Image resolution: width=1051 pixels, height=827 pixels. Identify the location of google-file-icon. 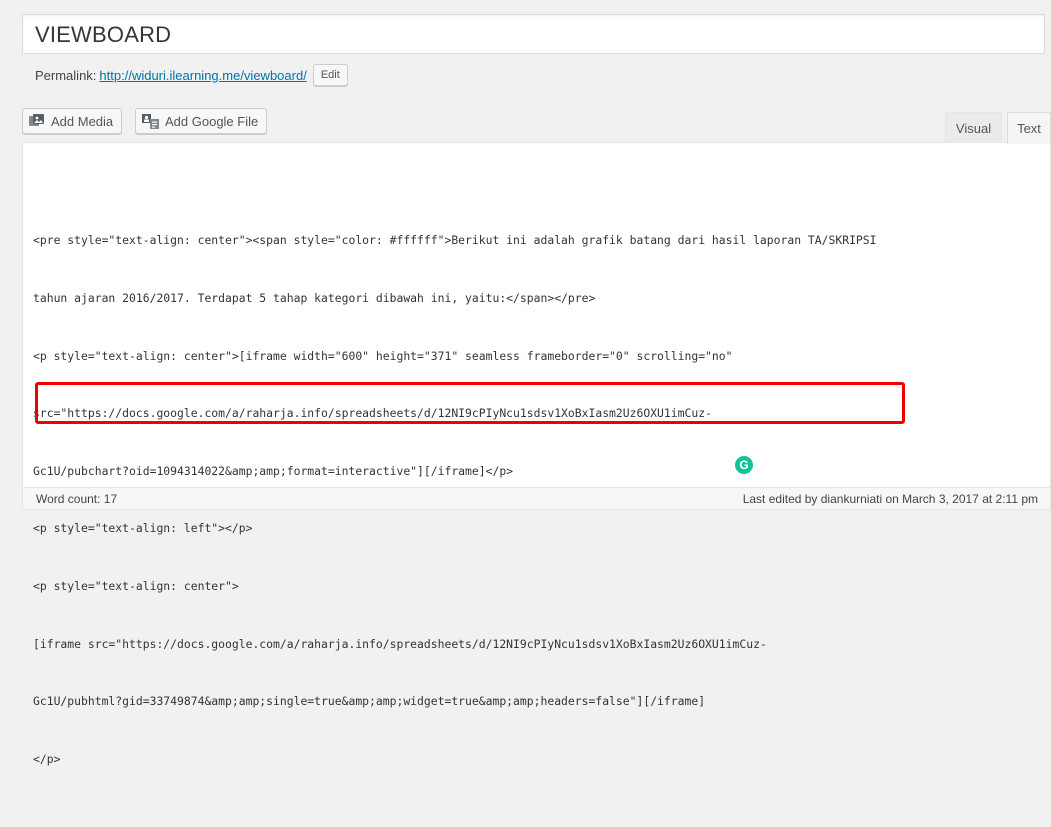
(150, 121).